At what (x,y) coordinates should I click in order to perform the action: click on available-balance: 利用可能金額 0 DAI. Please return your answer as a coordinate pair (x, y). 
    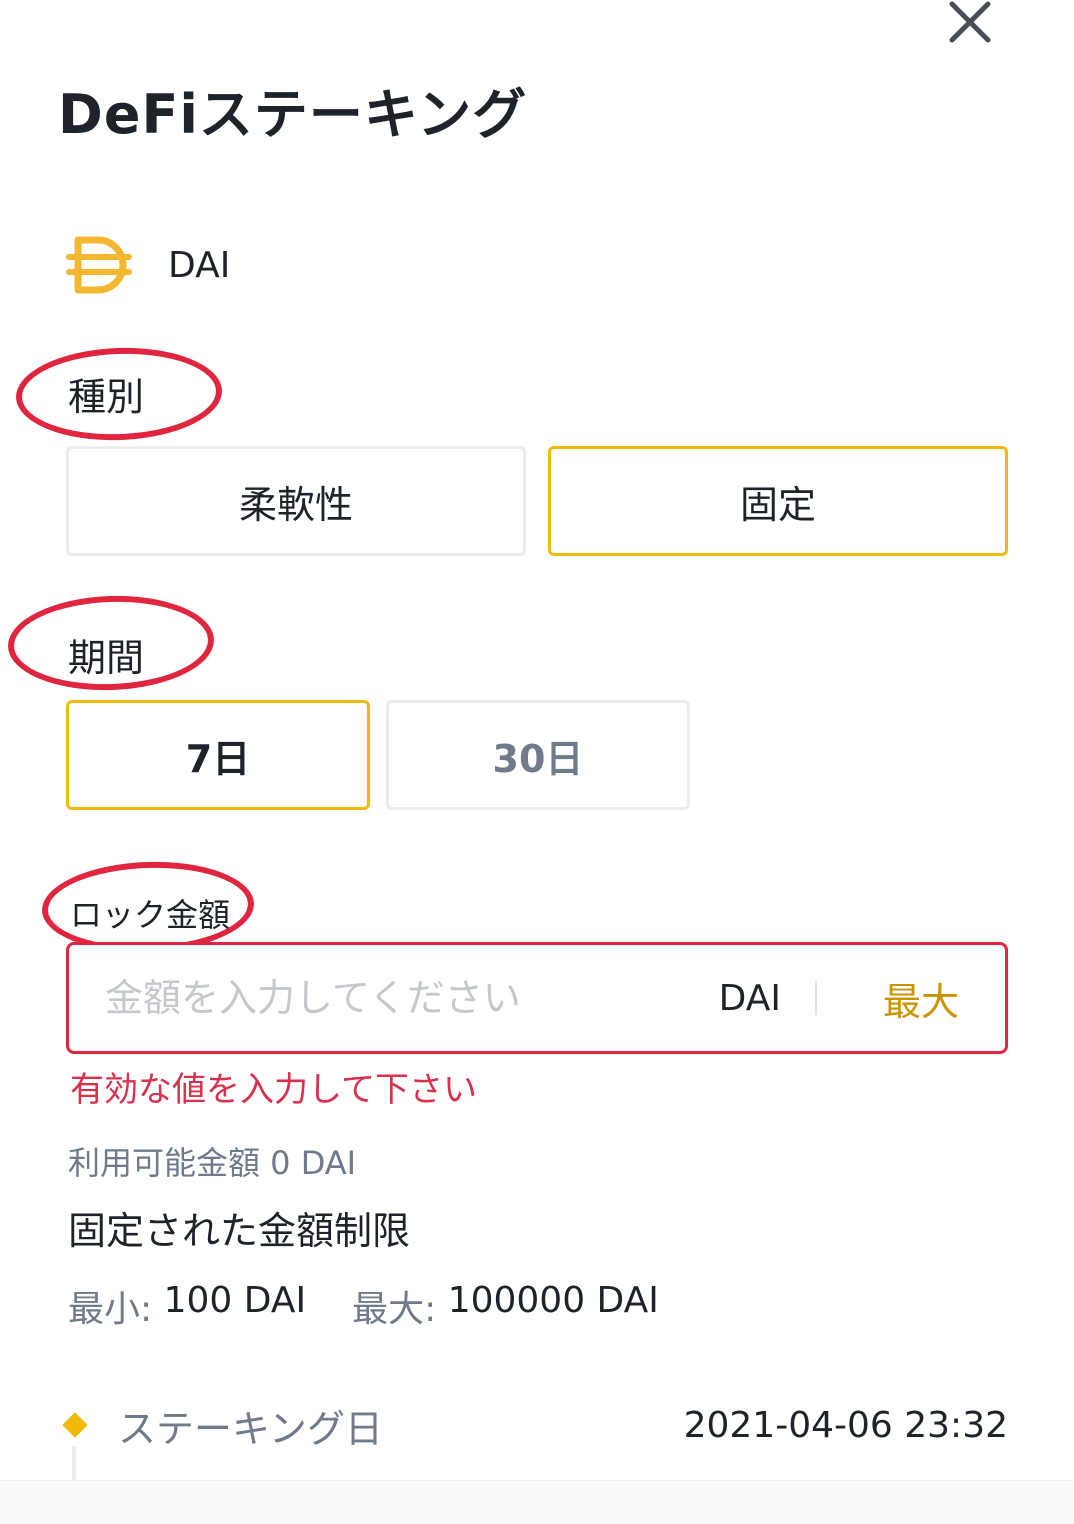
    Looking at the image, I should click on (212, 1163).